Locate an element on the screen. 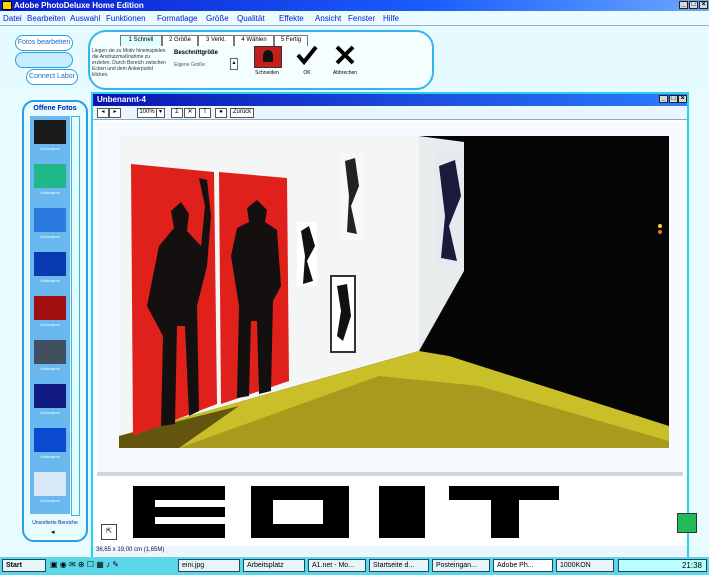  thumbnail-scrollbar is located at coordinates (75, 316).